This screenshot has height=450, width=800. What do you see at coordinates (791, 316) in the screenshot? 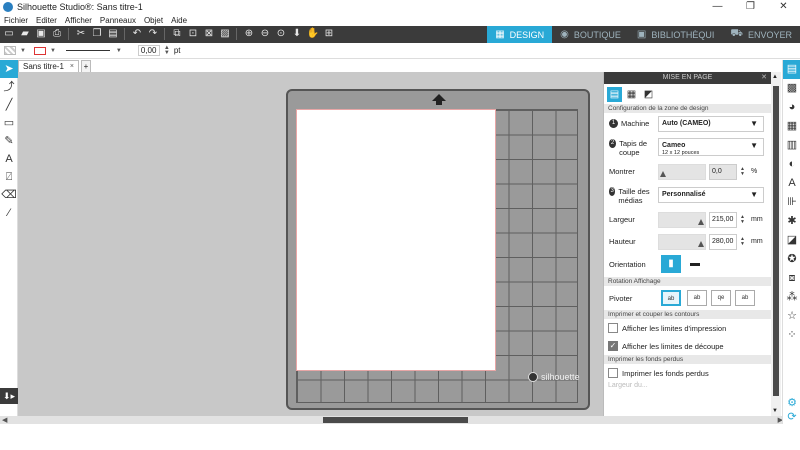
I see `favorites-icon: ☆` at bounding box center [791, 316].